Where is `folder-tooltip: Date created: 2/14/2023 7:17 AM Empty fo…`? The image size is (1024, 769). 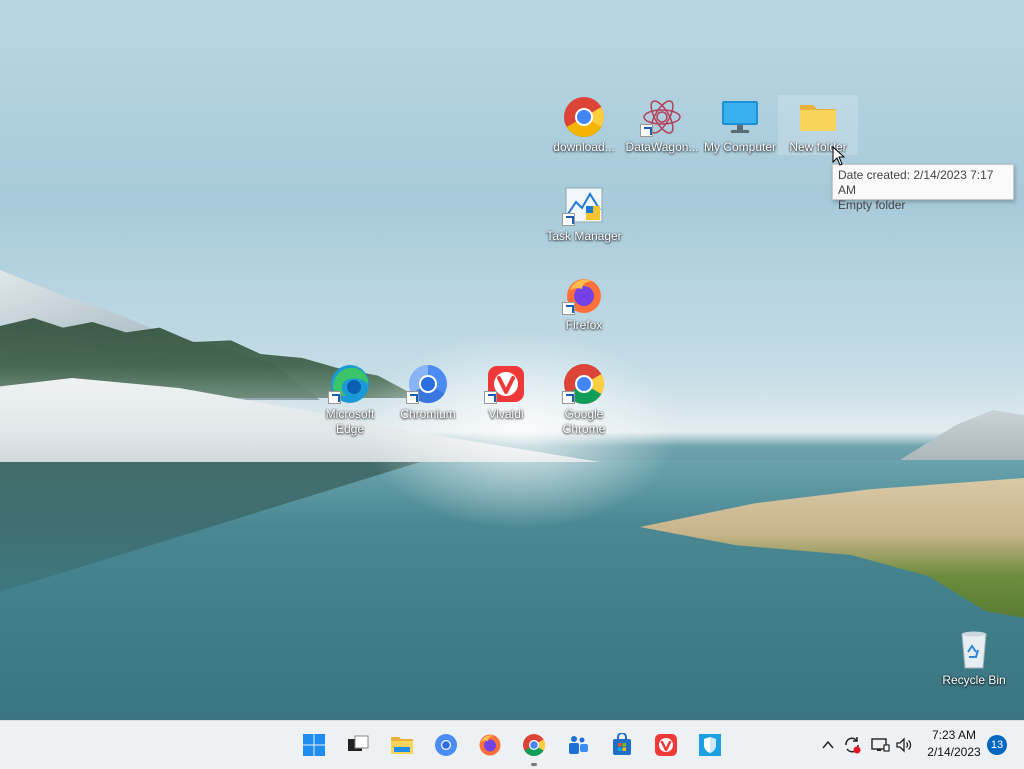 folder-tooltip: Date created: 2/14/2023 7:17 AM Empty fo… is located at coordinates (923, 188).